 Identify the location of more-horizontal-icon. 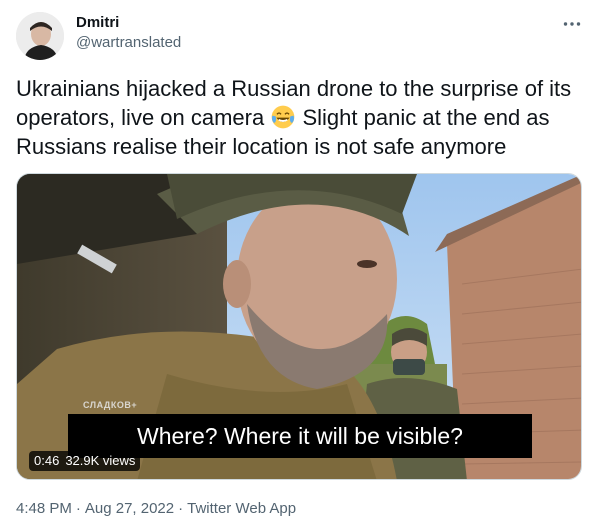
(572, 24).